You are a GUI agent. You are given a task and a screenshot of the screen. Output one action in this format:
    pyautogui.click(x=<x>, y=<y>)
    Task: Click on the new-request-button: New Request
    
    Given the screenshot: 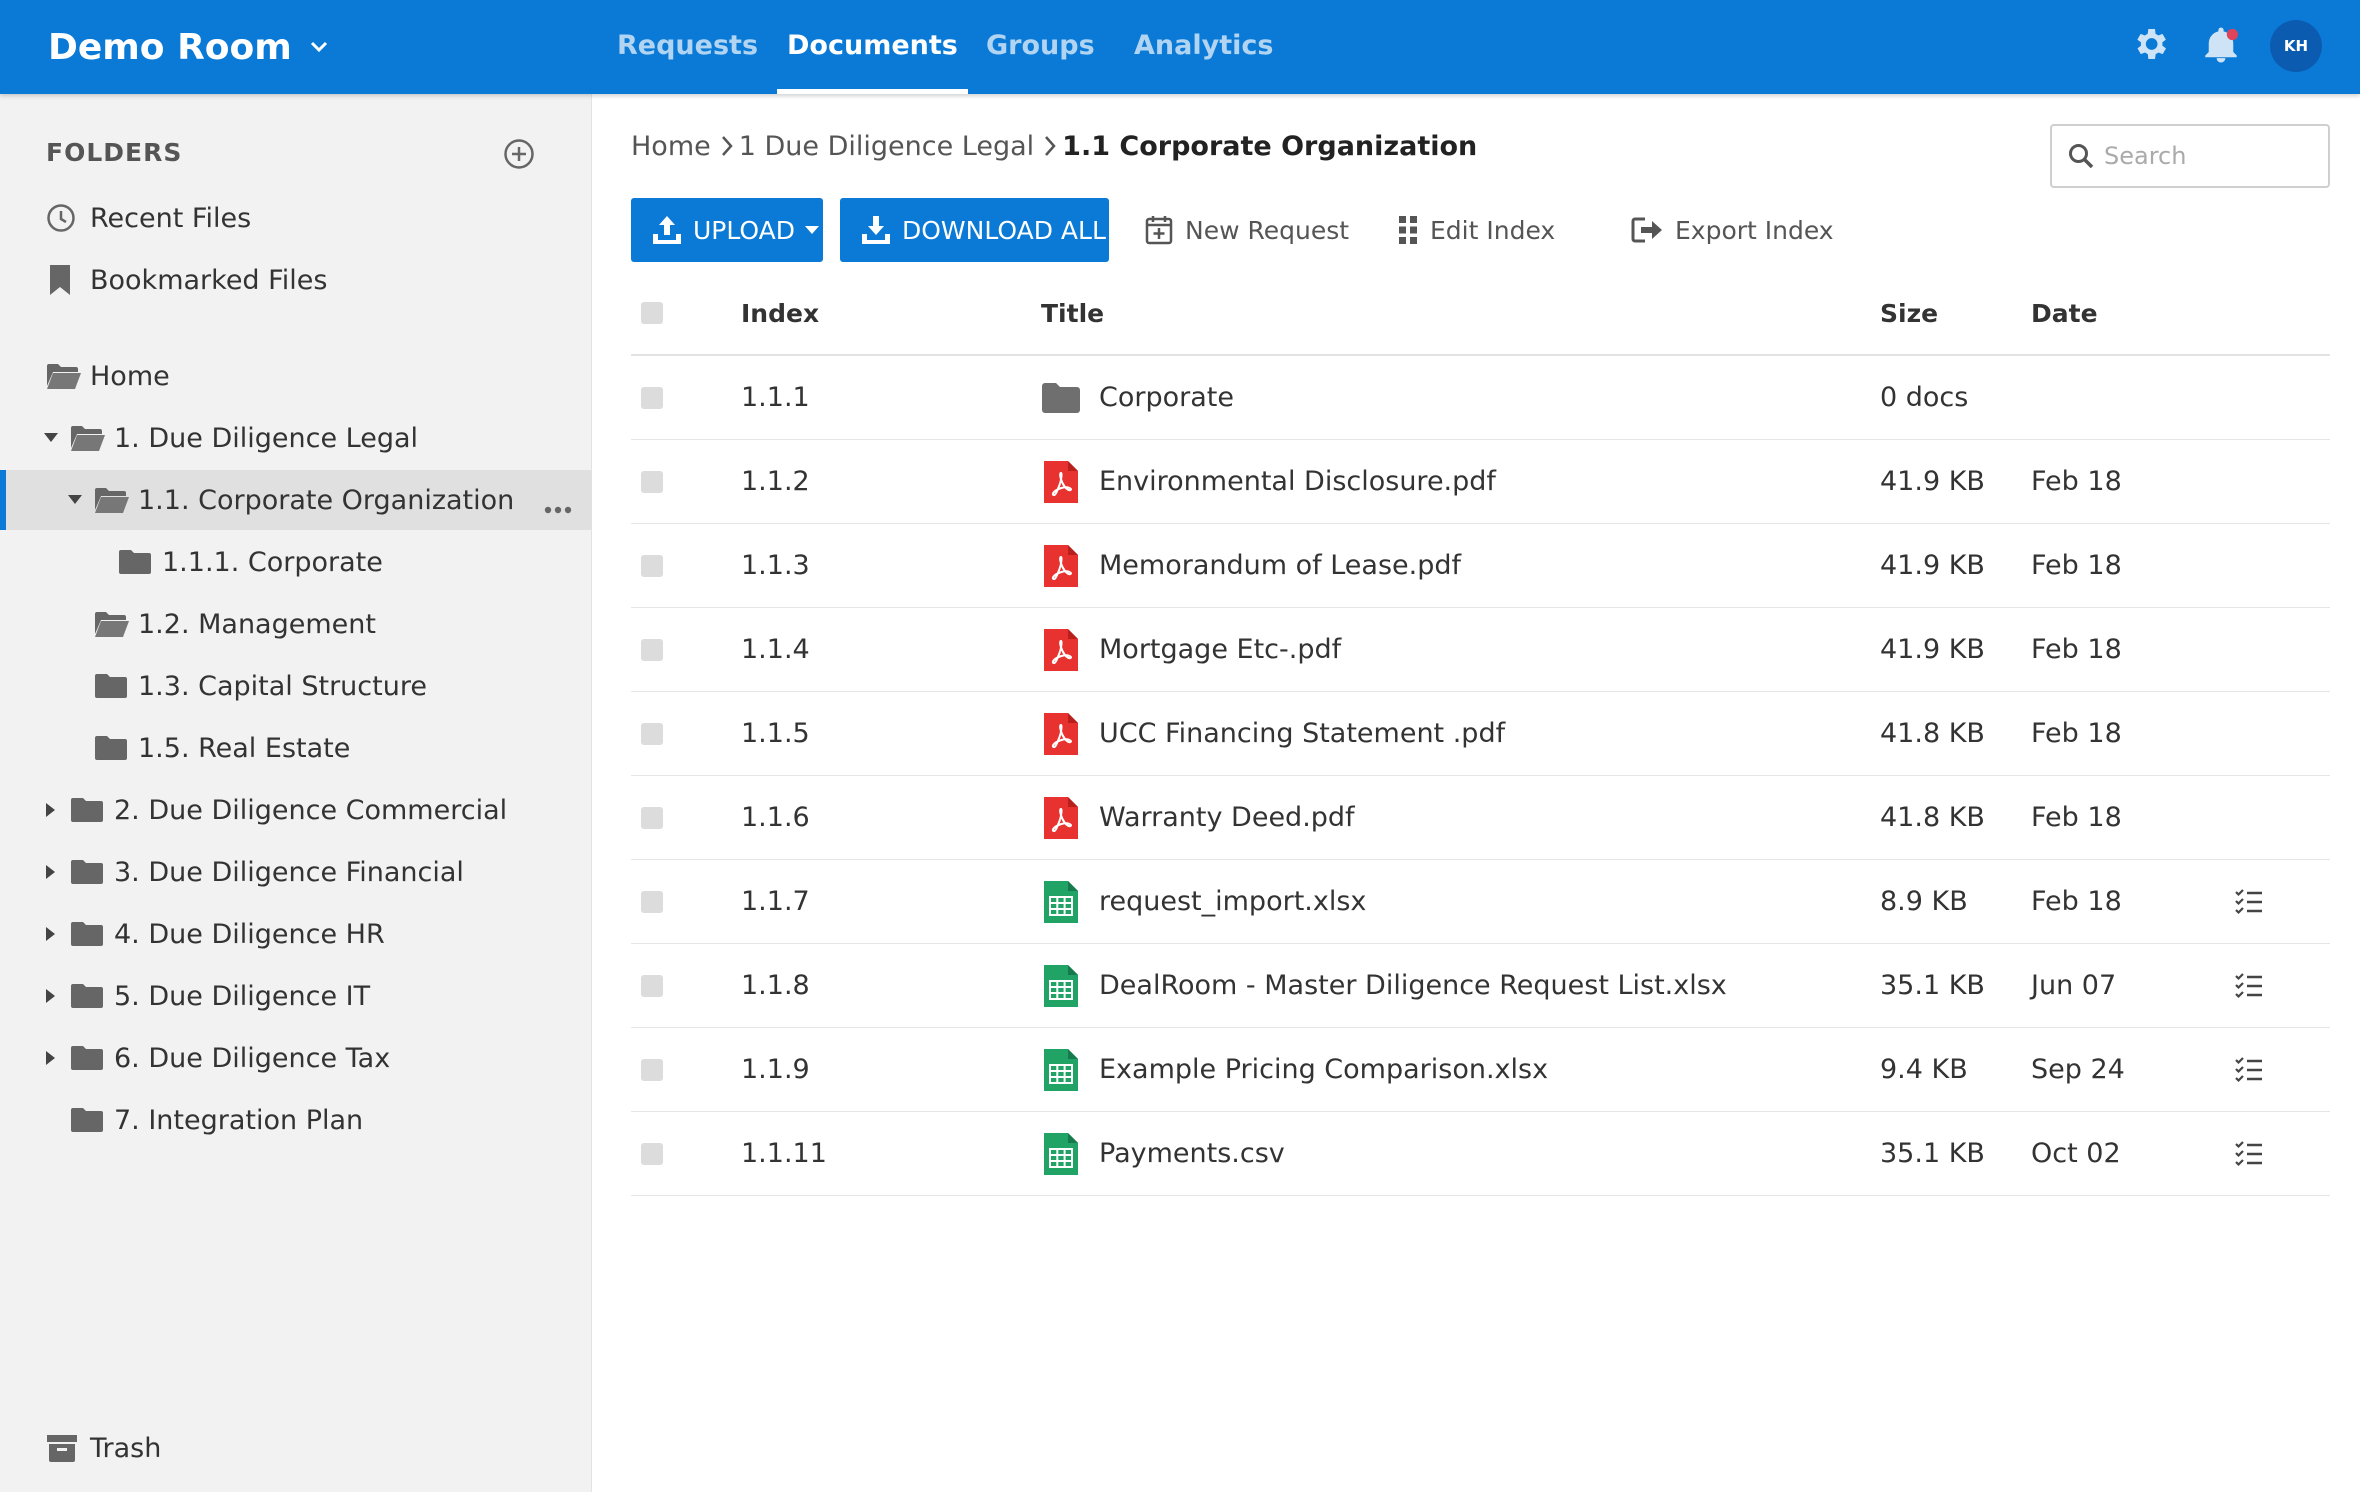 What is the action you would take?
    pyautogui.click(x=1247, y=230)
    